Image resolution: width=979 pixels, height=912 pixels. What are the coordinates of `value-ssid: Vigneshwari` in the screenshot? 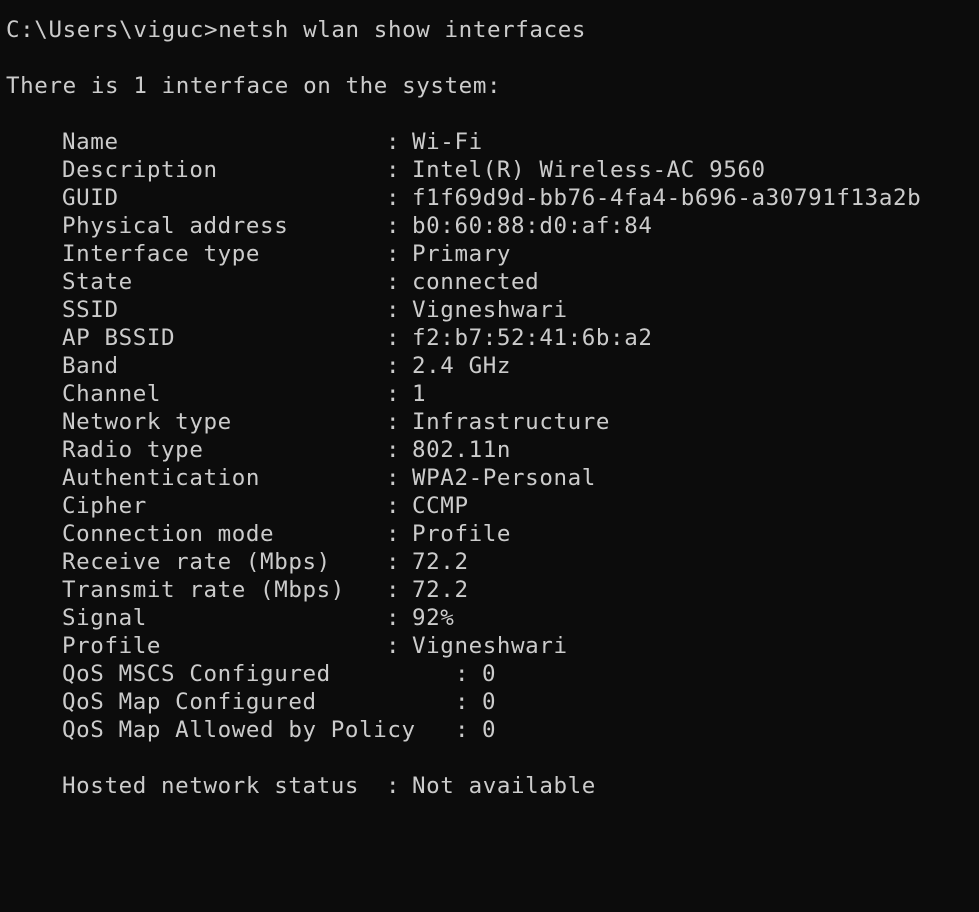 It's located at (490, 310).